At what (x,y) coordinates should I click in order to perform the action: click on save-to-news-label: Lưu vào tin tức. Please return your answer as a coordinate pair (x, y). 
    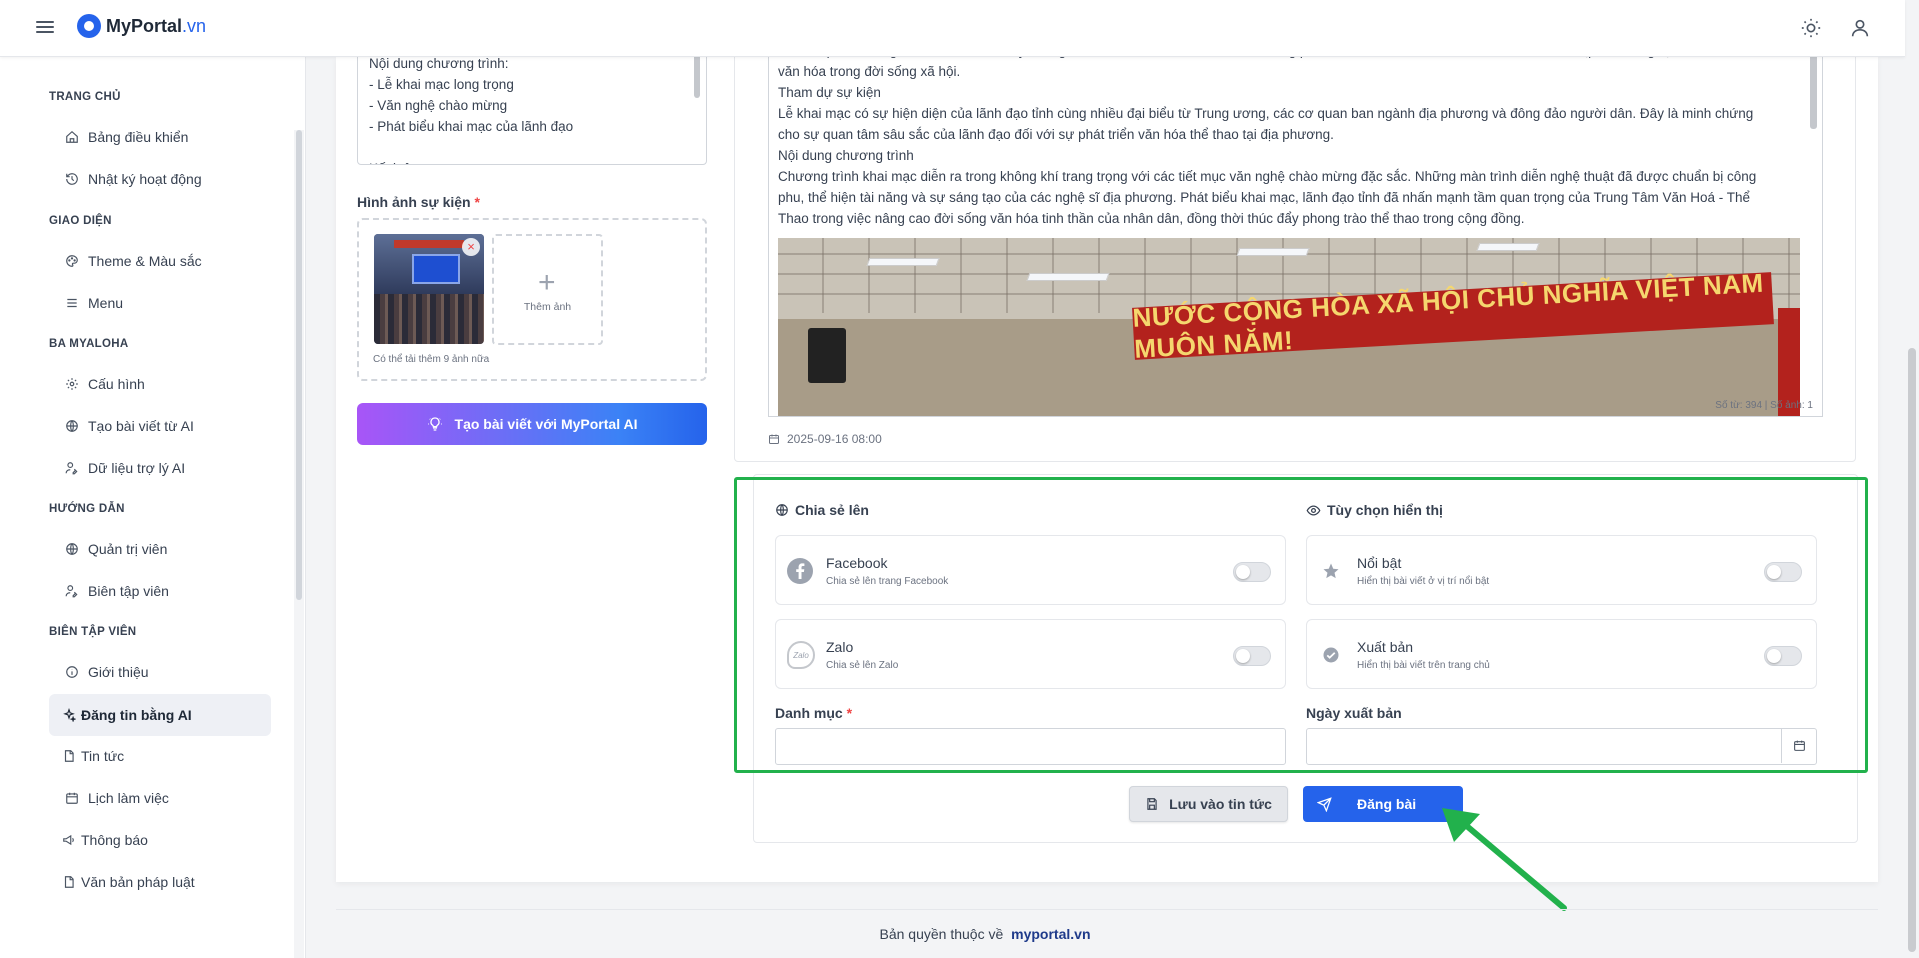
    Looking at the image, I should click on (1220, 804).